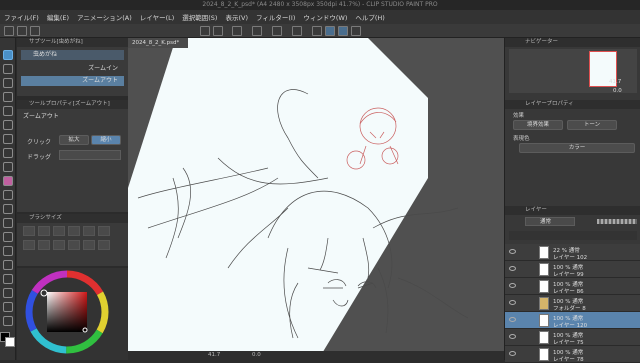 The image size is (640, 363). I want to click on folder-row: 100 % 通常 フォルダー 8, so click(572, 303).